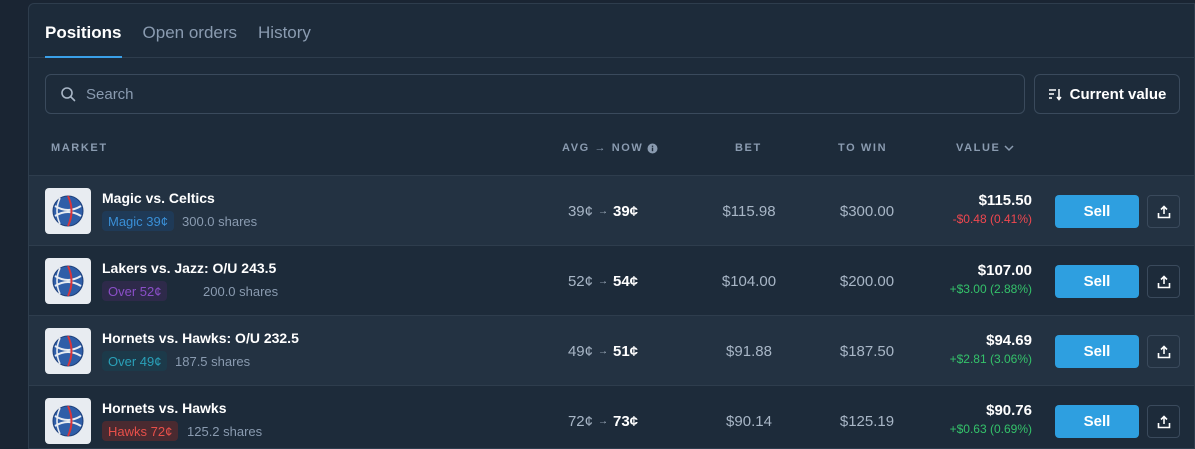 The height and width of the screenshot is (449, 1195). Describe the element at coordinates (611, 158) in the screenshot. I see `table-header: MARKET AVG → NOW BET TO WIN VALUE` at that location.